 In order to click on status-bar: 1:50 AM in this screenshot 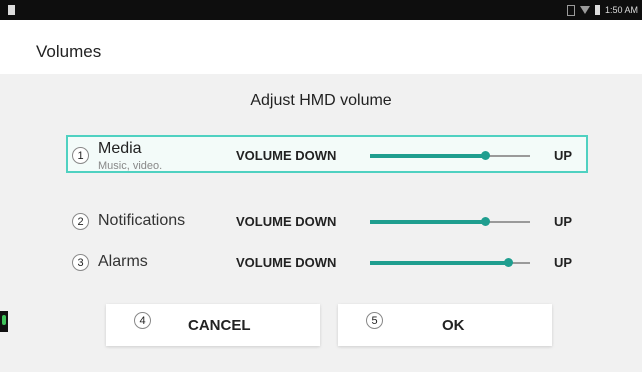, I will do `click(321, 10)`.